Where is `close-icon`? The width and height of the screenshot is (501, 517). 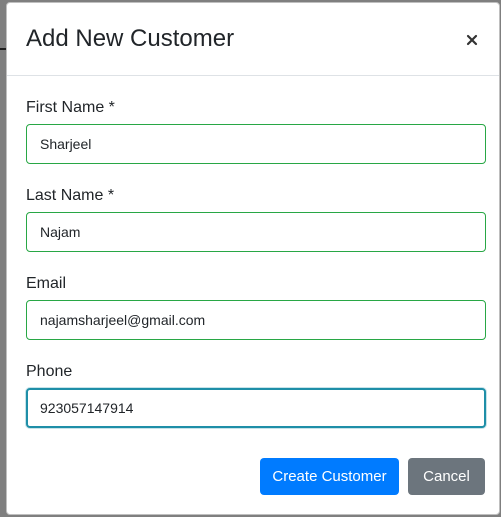 close-icon is located at coordinates (472, 40).